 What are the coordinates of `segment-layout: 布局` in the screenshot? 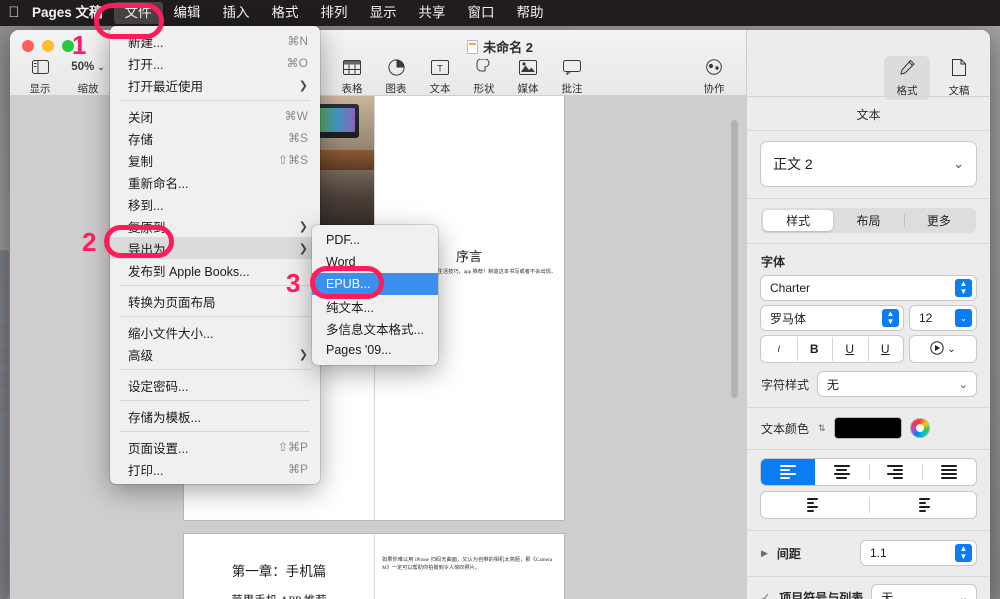 It's located at (868, 220).